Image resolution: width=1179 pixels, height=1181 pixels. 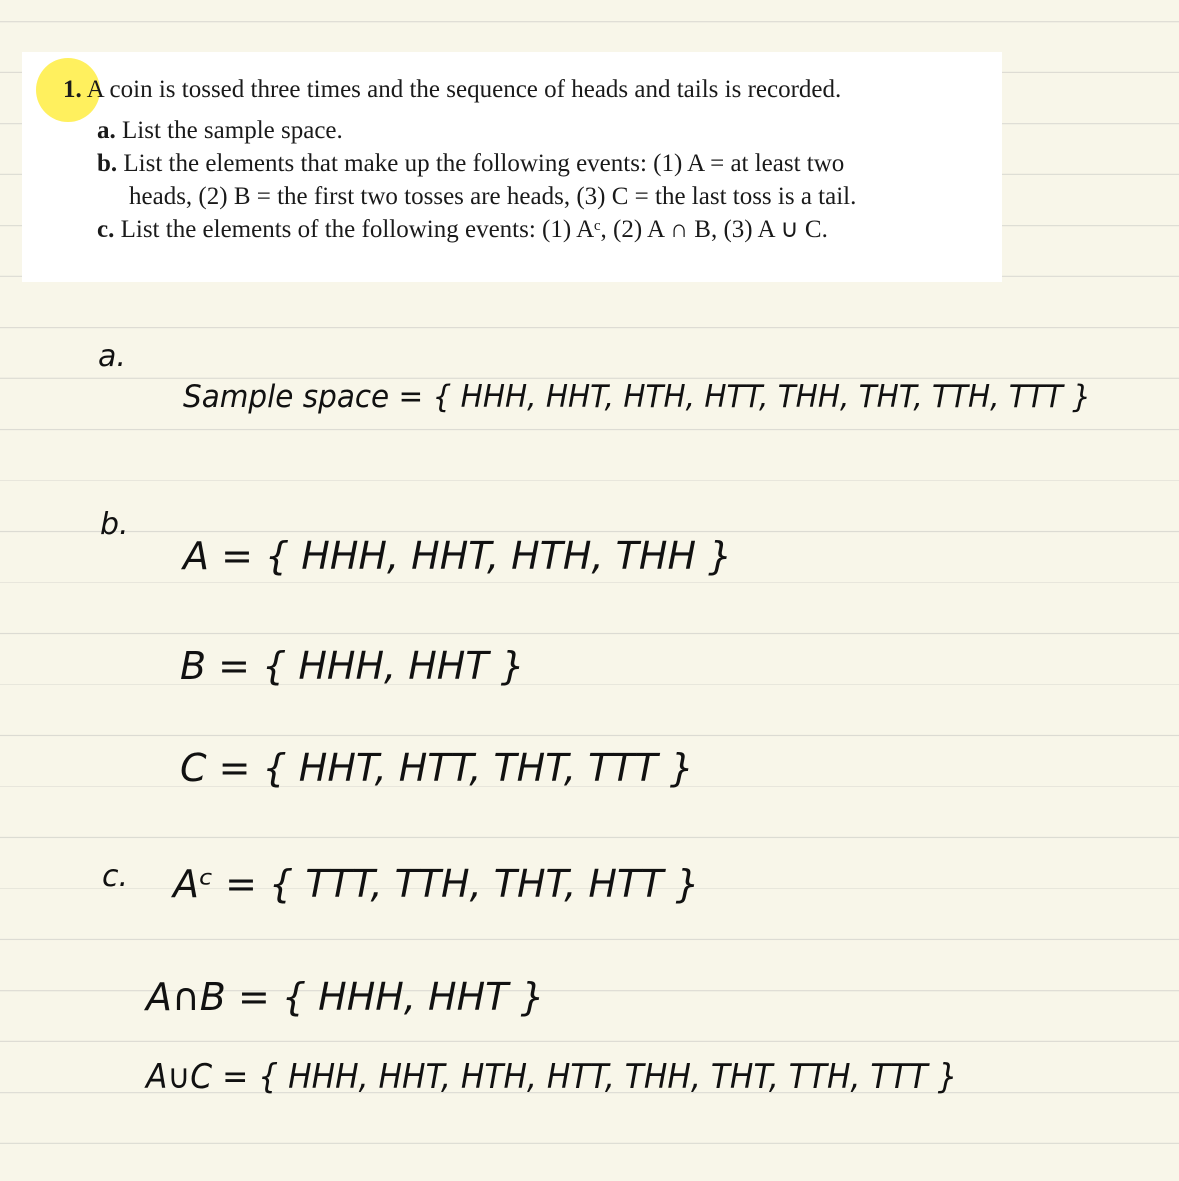 What do you see at coordinates (115, 876) in the screenshot?
I see `answer-c-label: c.` at bounding box center [115, 876].